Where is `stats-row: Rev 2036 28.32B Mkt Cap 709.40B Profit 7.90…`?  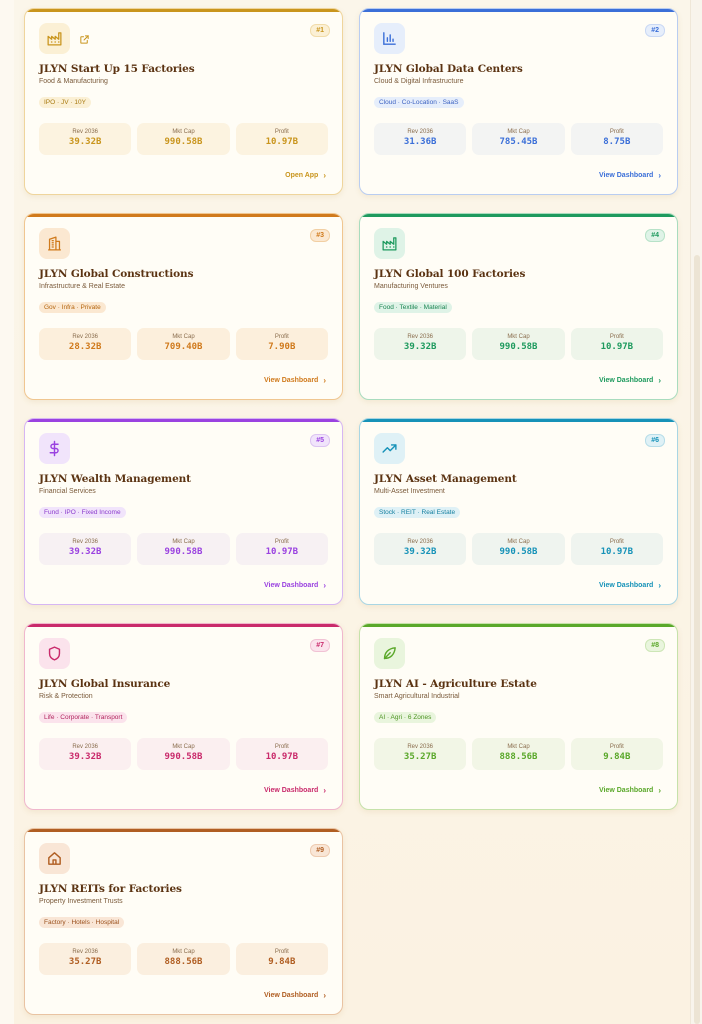
stats-row: Rev 2036 28.32B Mkt Cap 709.40B Profit 7.90… is located at coordinates (183, 344).